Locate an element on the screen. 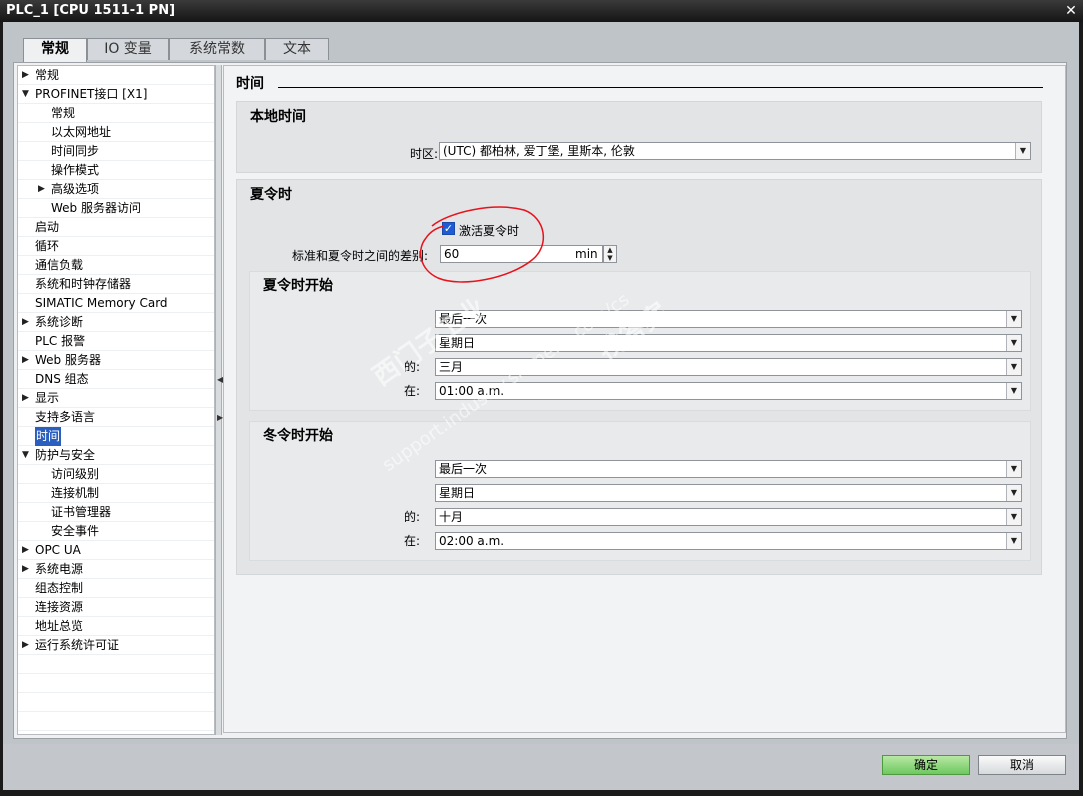 The width and height of the screenshot is (1083, 796). dst-difference-label: 标准和夏令时之间的差别: is located at coordinates (359, 256).